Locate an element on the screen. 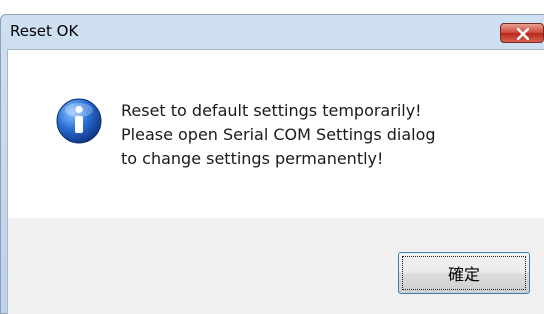  window-title: Reset OK is located at coordinates (44, 31).